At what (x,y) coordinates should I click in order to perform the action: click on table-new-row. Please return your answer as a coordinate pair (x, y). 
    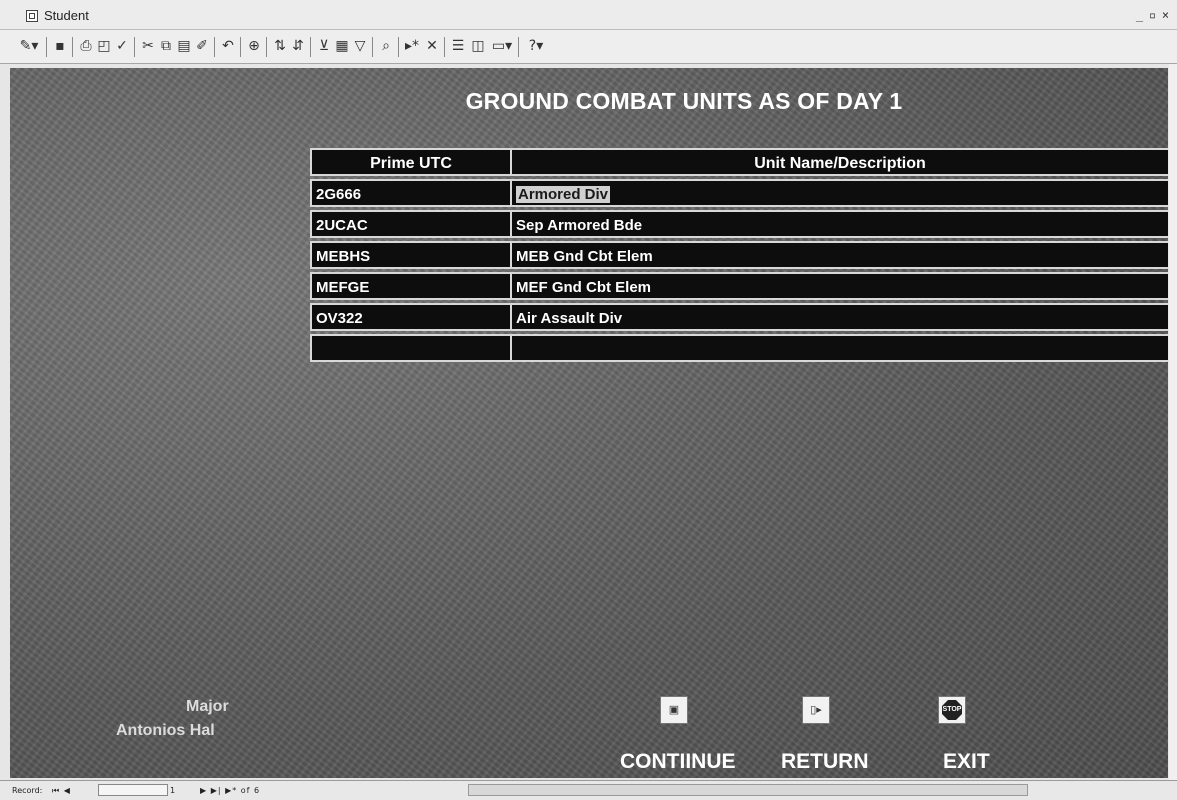
    Looking at the image, I should click on (739, 349).